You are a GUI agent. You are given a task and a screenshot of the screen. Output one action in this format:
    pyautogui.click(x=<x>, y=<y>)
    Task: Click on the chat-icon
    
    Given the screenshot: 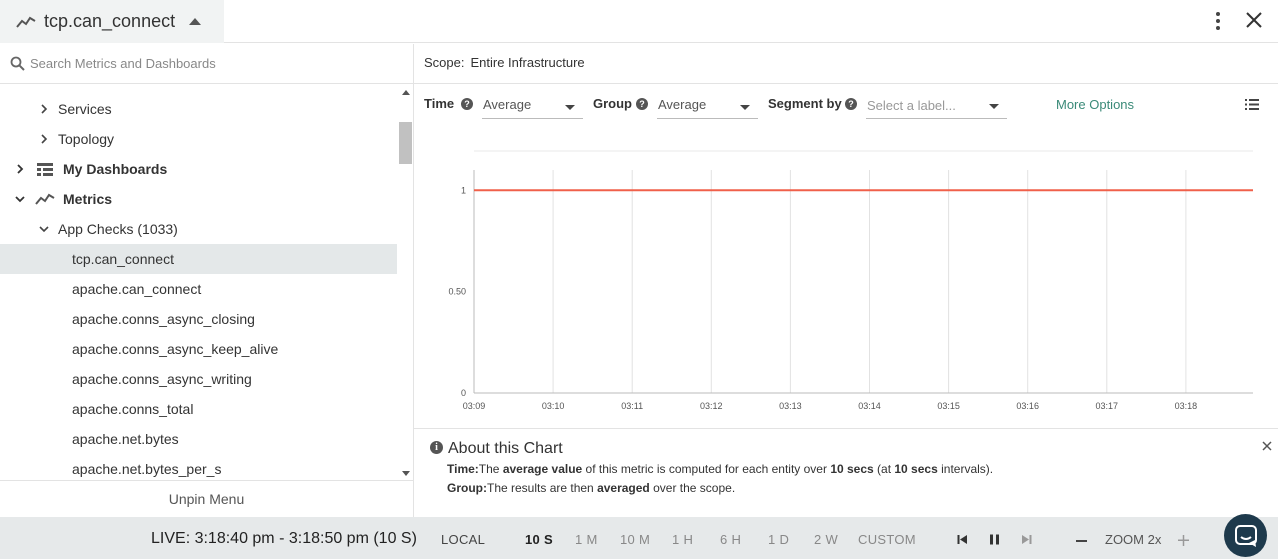 What is the action you would take?
    pyautogui.click(x=1246, y=536)
    